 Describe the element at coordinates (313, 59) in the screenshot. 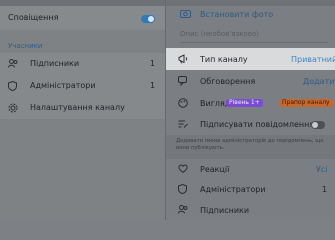

I see `channel-type-value: Приватний` at that location.